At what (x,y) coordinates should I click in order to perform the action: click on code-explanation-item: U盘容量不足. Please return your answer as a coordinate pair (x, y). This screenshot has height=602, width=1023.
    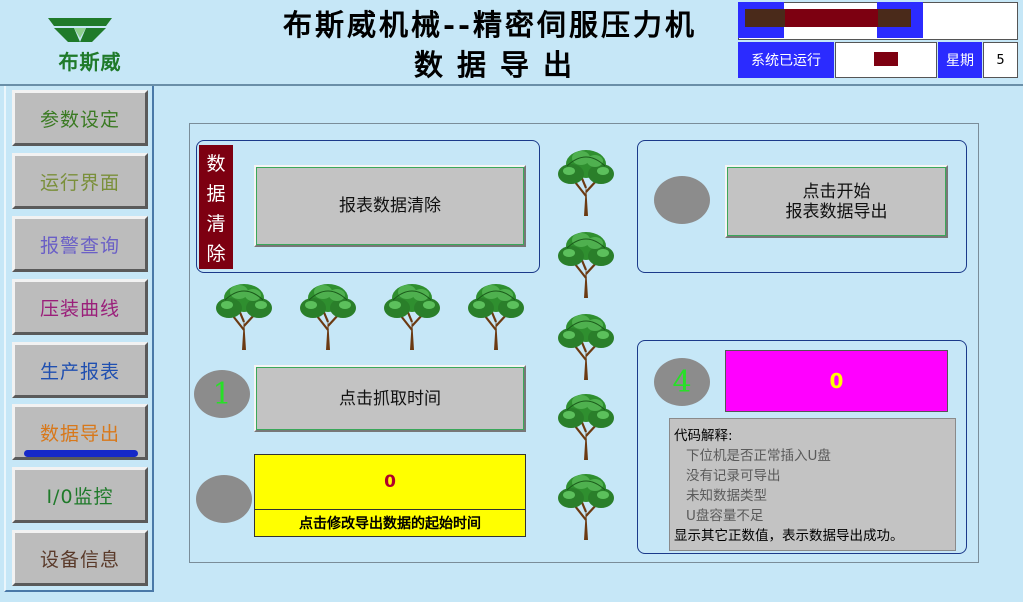
    Looking at the image, I should click on (725, 516).